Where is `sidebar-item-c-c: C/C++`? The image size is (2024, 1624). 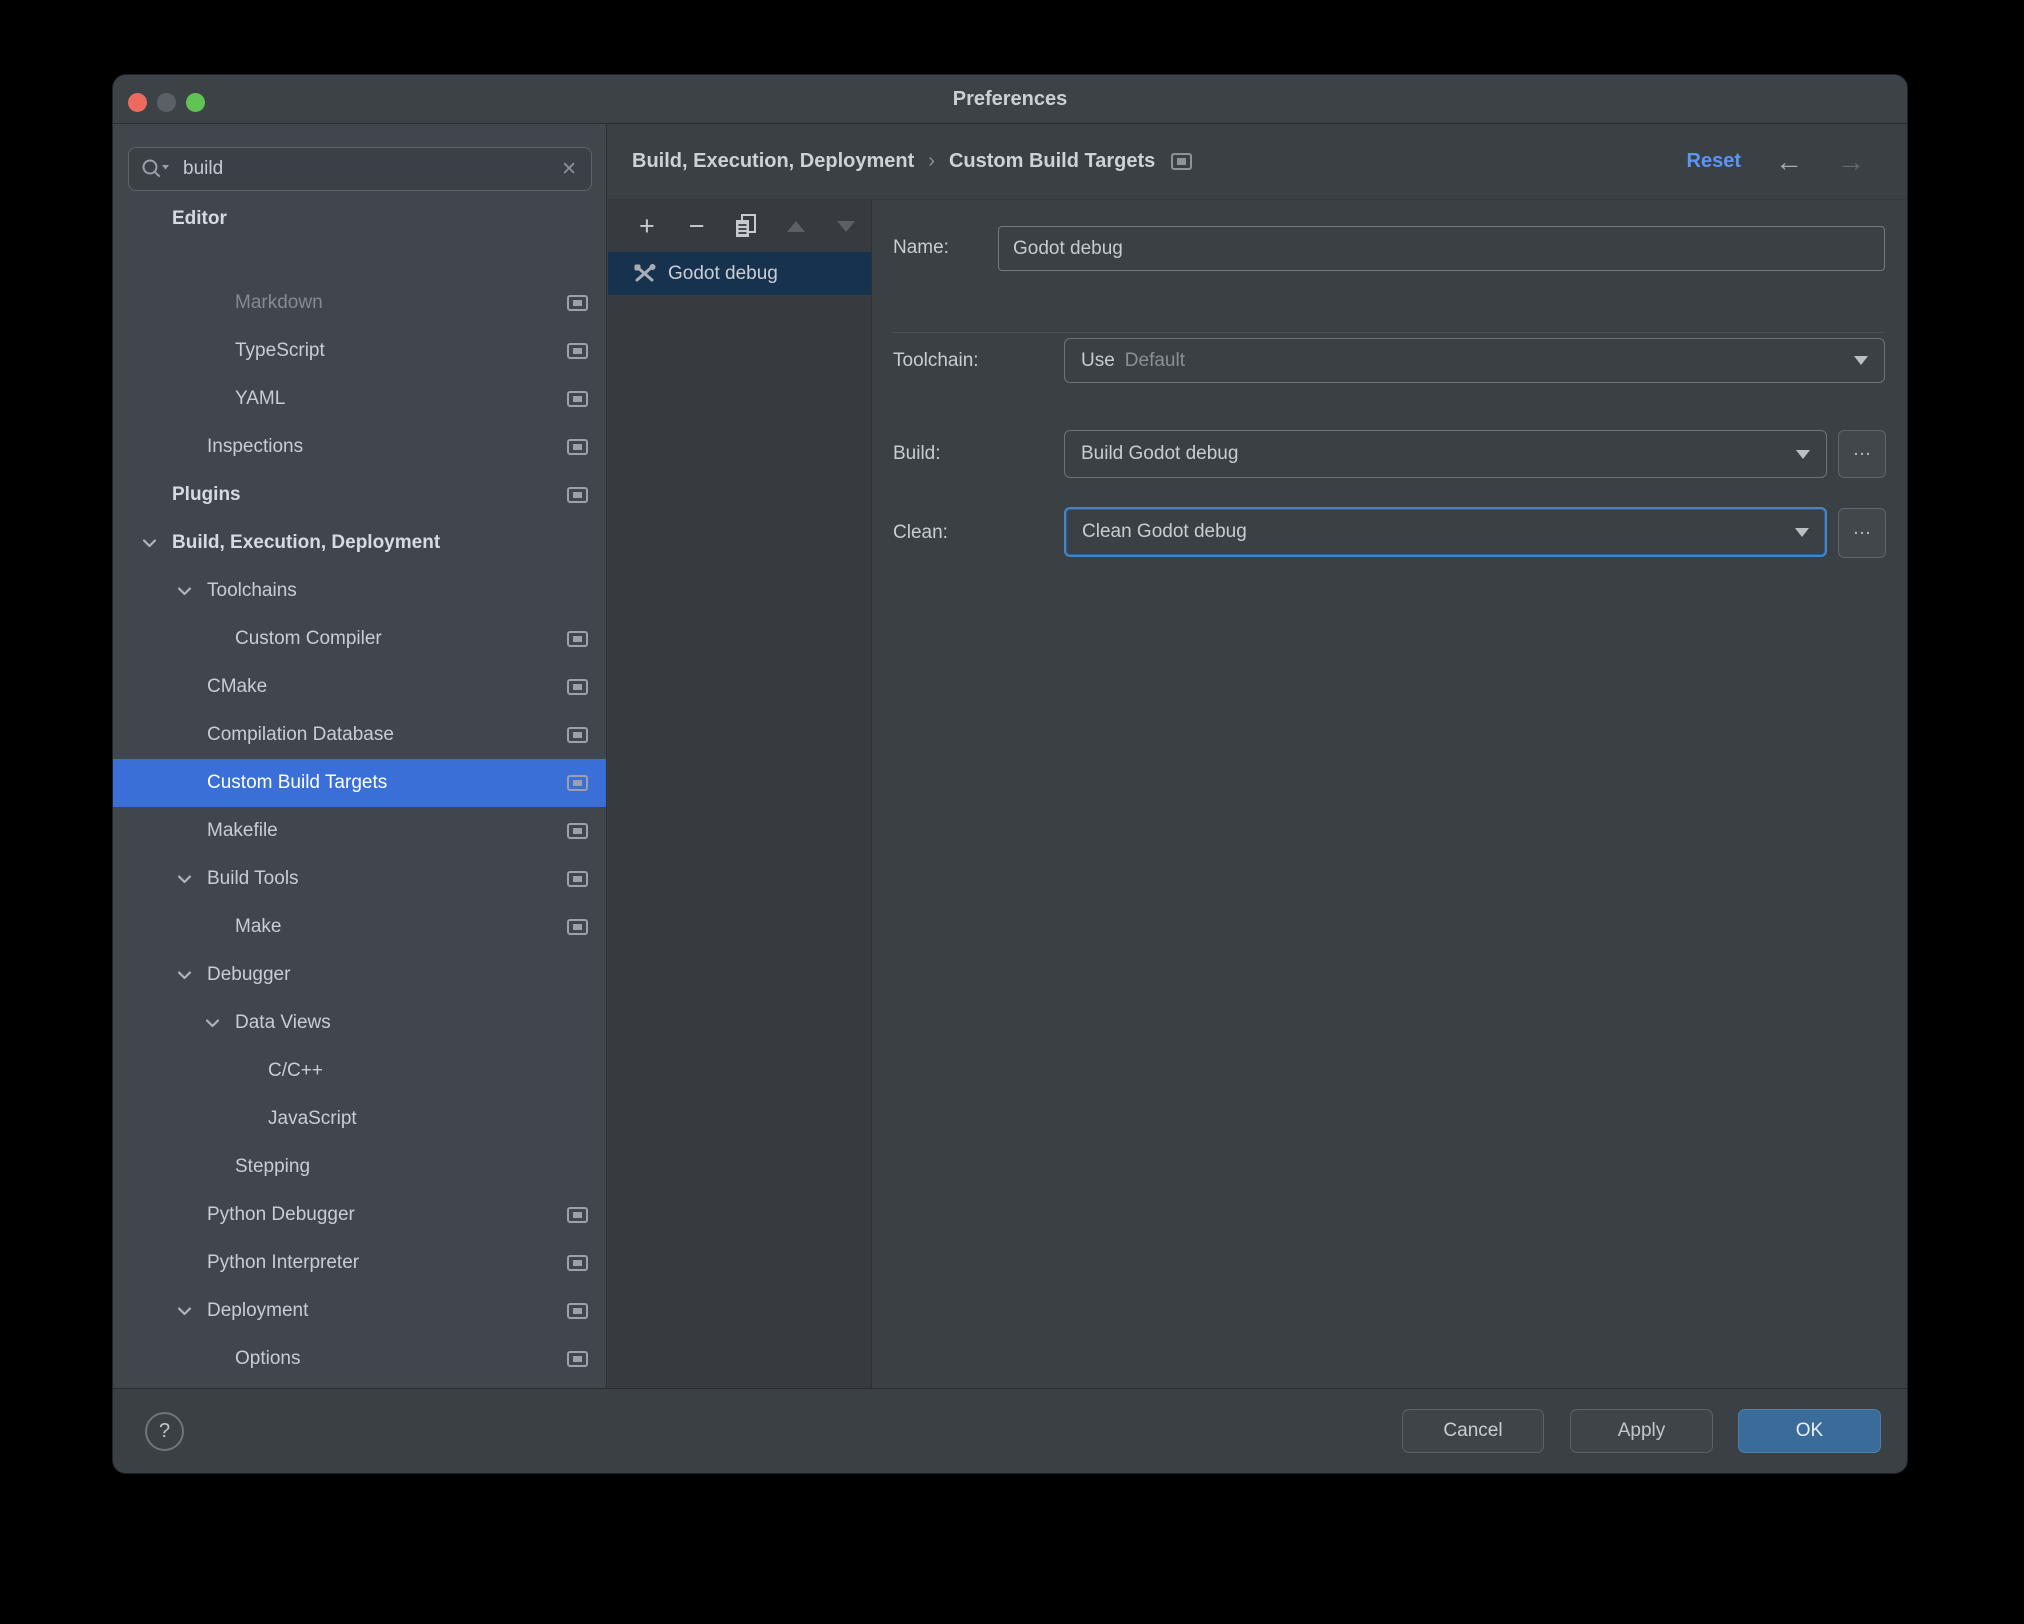 sidebar-item-c-c: C/C++ is located at coordinates (359, 1071).